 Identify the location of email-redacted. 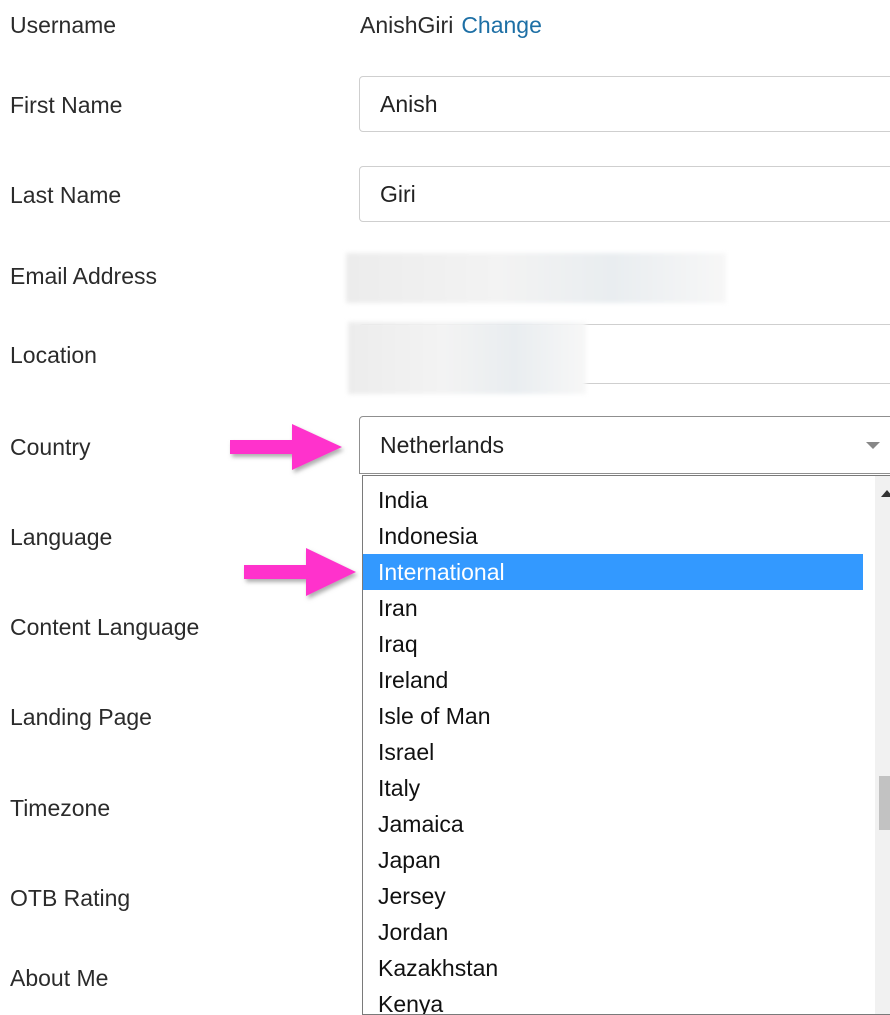
(536, 278).